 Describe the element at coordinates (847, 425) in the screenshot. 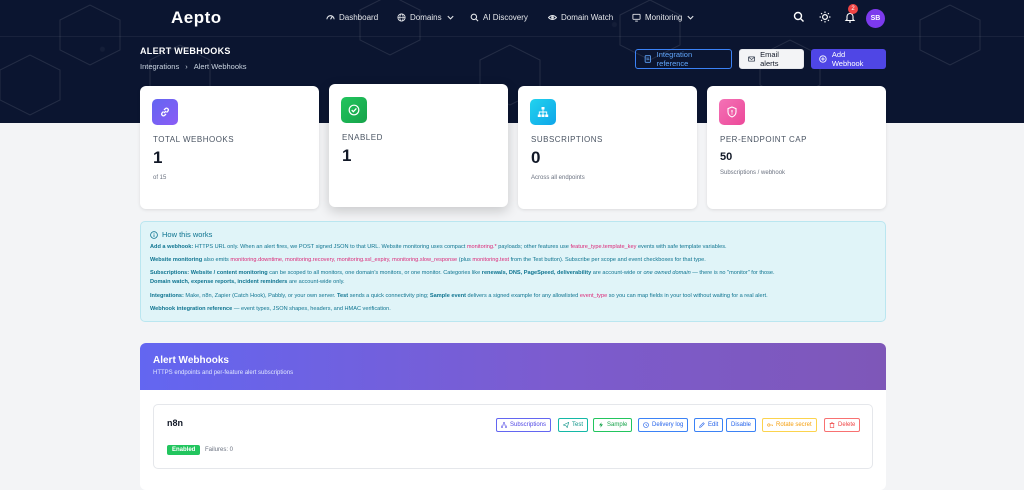

I see `button-label: Delete` at that location.